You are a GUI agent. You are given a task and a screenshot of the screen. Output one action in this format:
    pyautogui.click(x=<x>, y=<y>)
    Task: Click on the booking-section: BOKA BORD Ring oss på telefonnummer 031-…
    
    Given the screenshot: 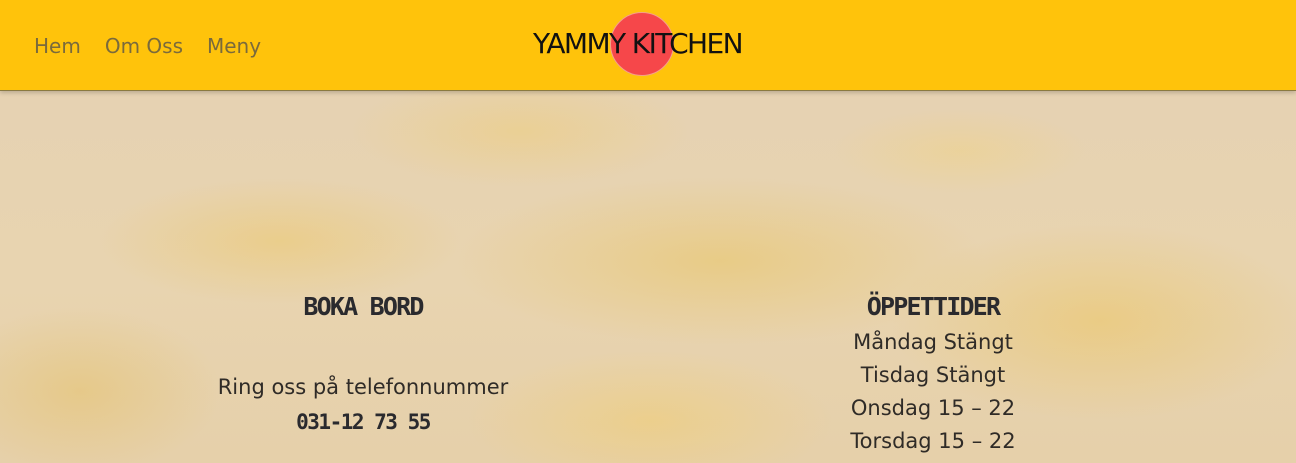 What is the action you would take?
    pyautogui.click(x=363, y=363)
    